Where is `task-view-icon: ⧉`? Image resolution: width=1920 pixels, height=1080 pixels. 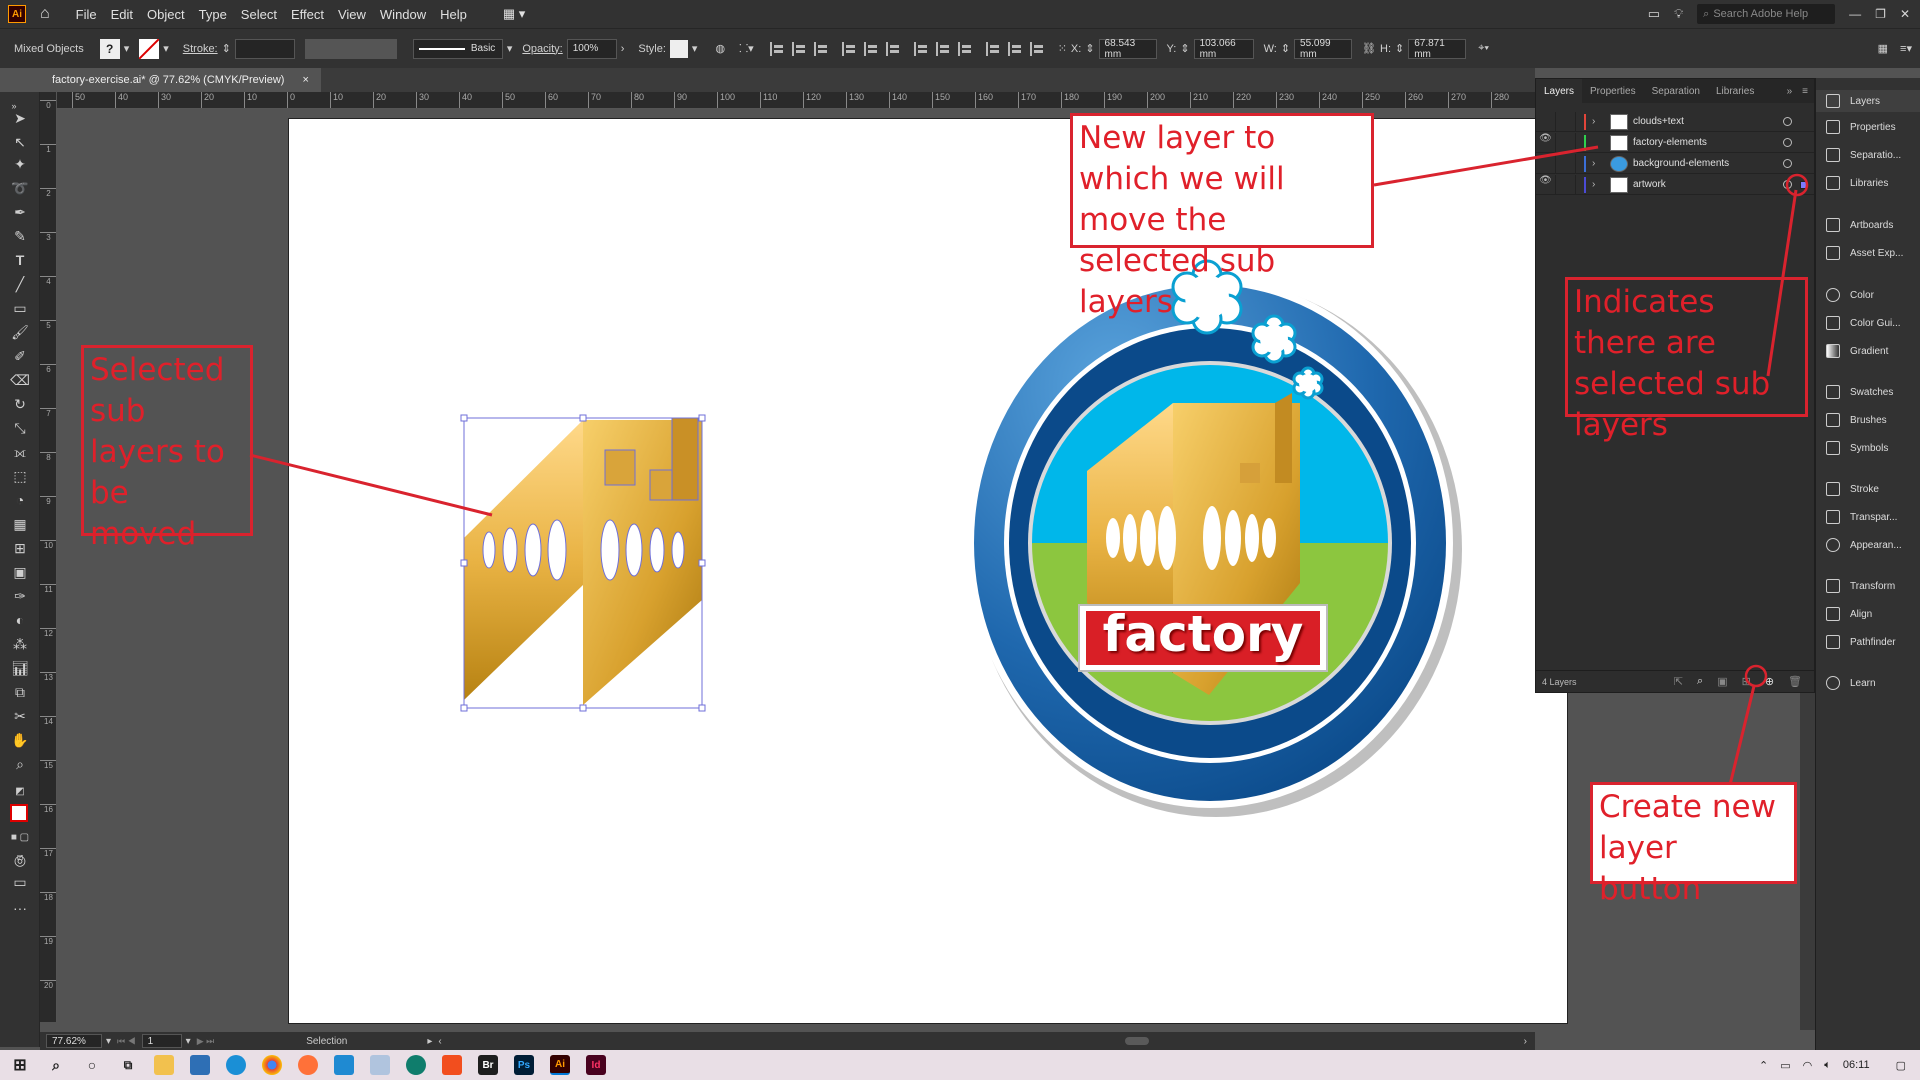 task-view-icon: ⧉ is located at coordinates (128, 1065).